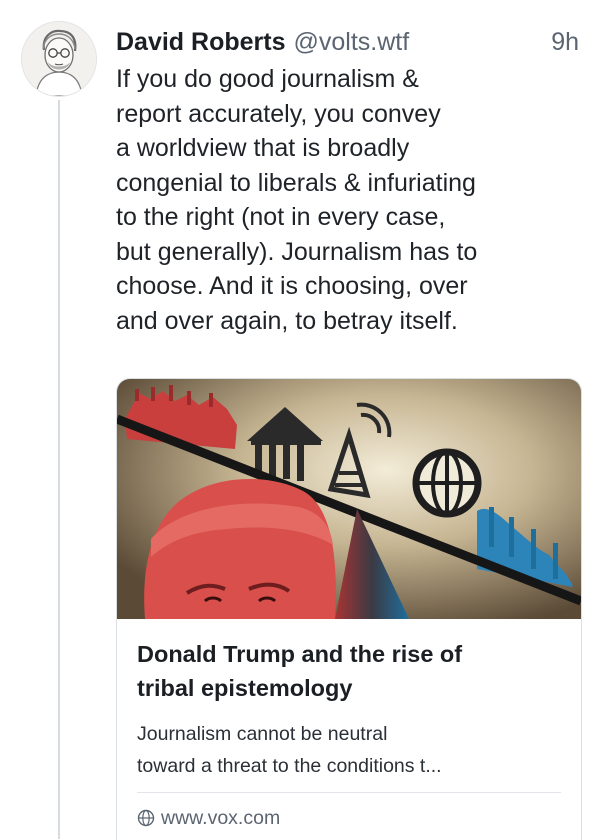  Describe the element at coordinates (278, 113) in the screenshot. I see `post-text-line: report accurately, you convey` at that location.